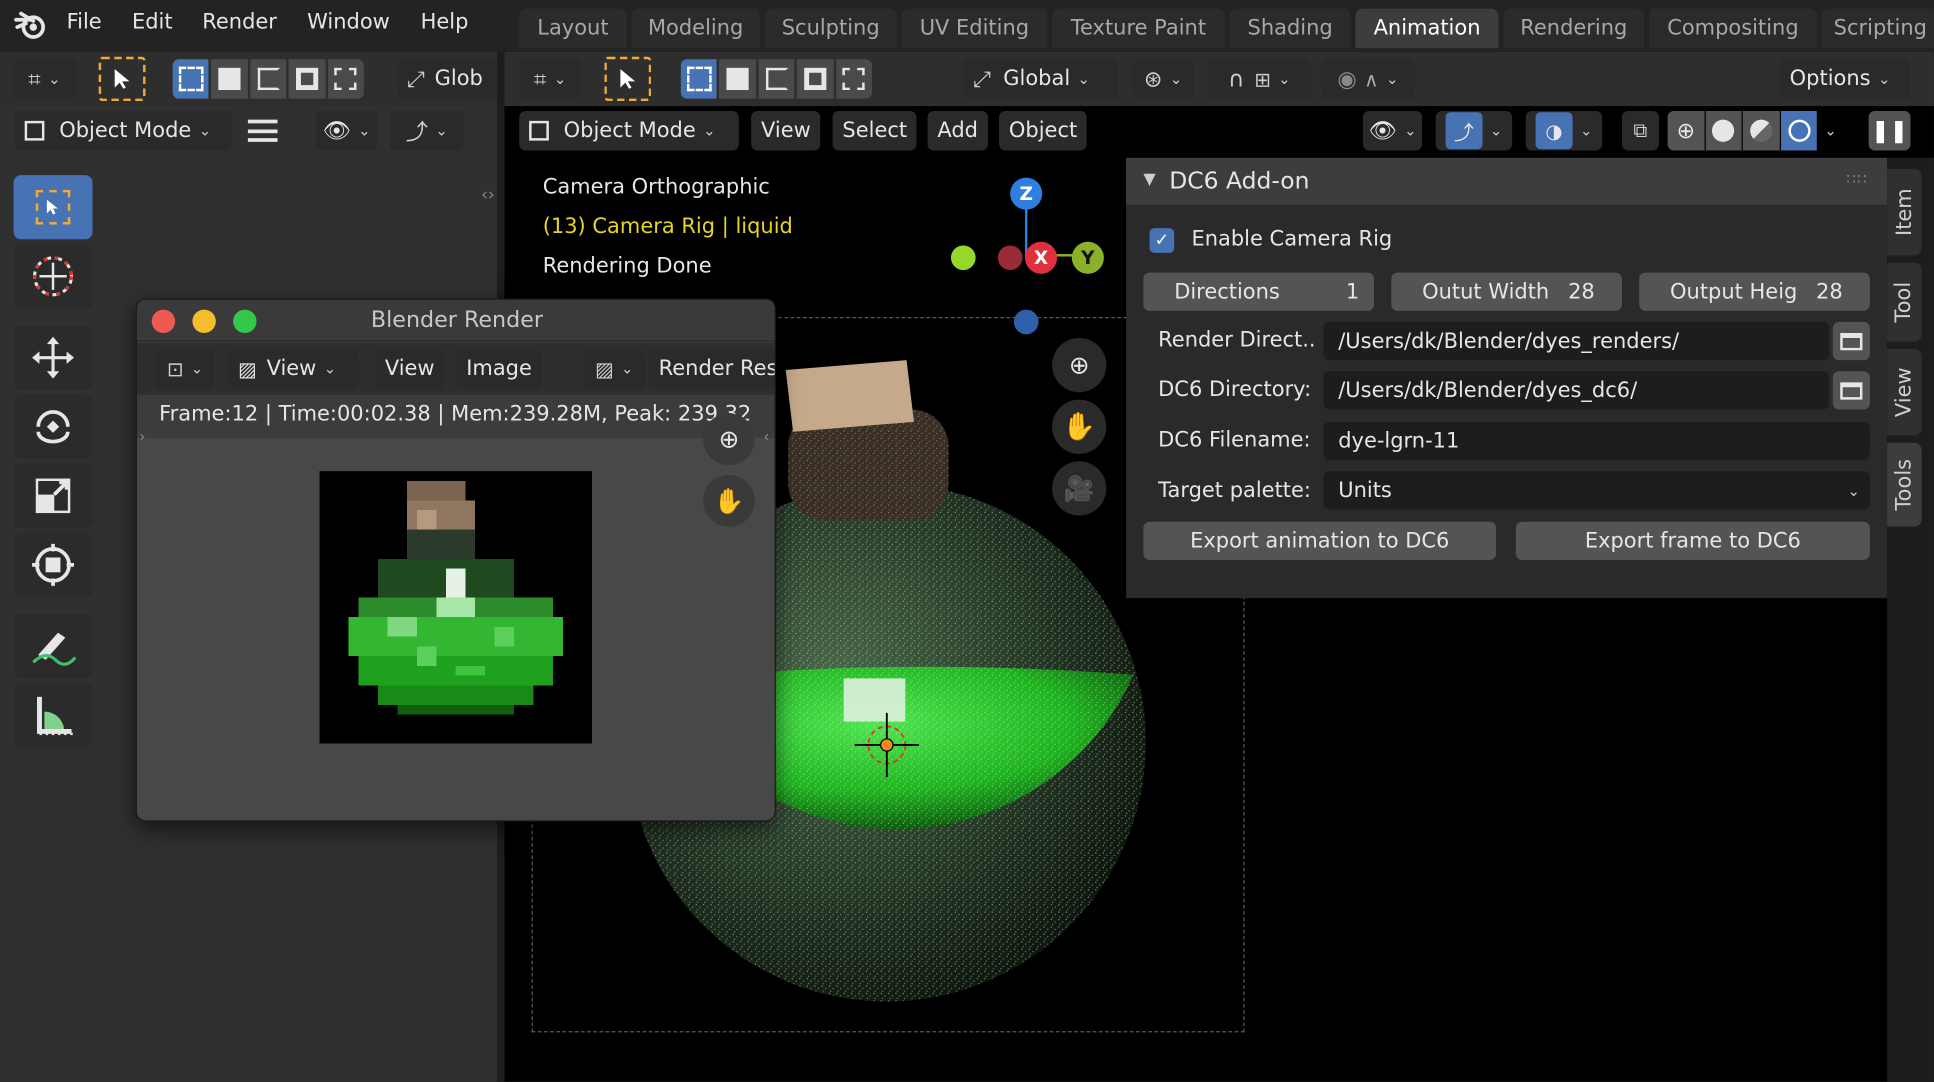  Describe the element at coordinates (53, 276) in the screenshot. I see `cursor-tool` at that location.